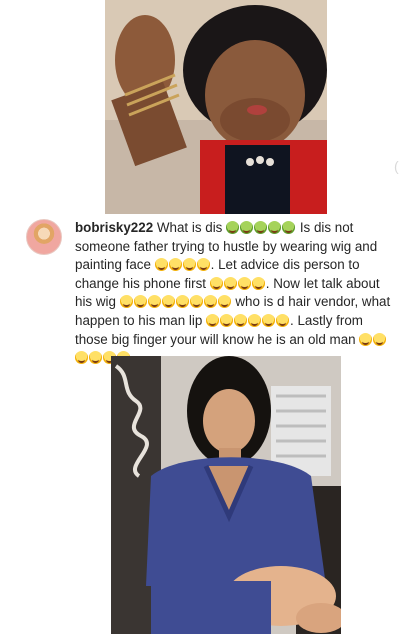  I want to click on comment-username: bobrisky222, so click(114, 227).